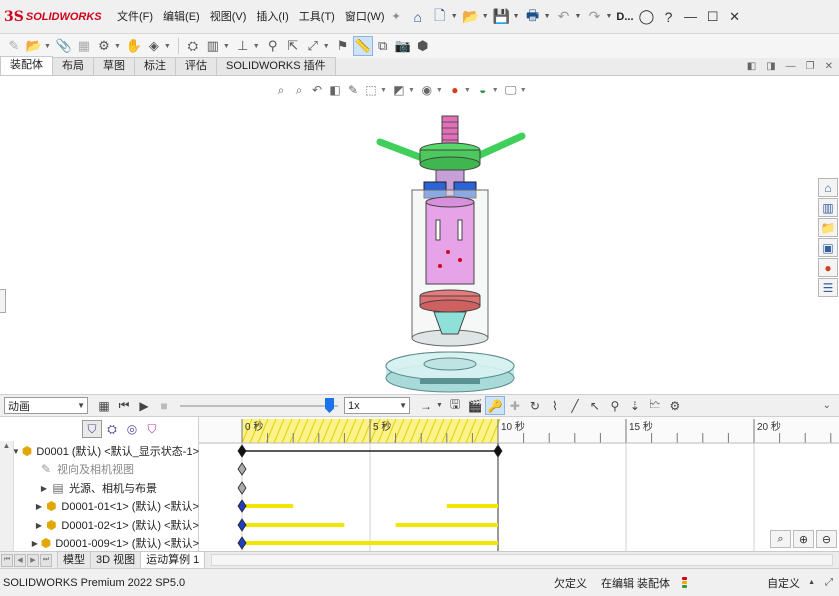 The image size is (839, 596). What do you see at coordinates (326, 46) in the screenshot?
I see `explode-dropdown-icon: ▼` at bounding box center [326, 46].